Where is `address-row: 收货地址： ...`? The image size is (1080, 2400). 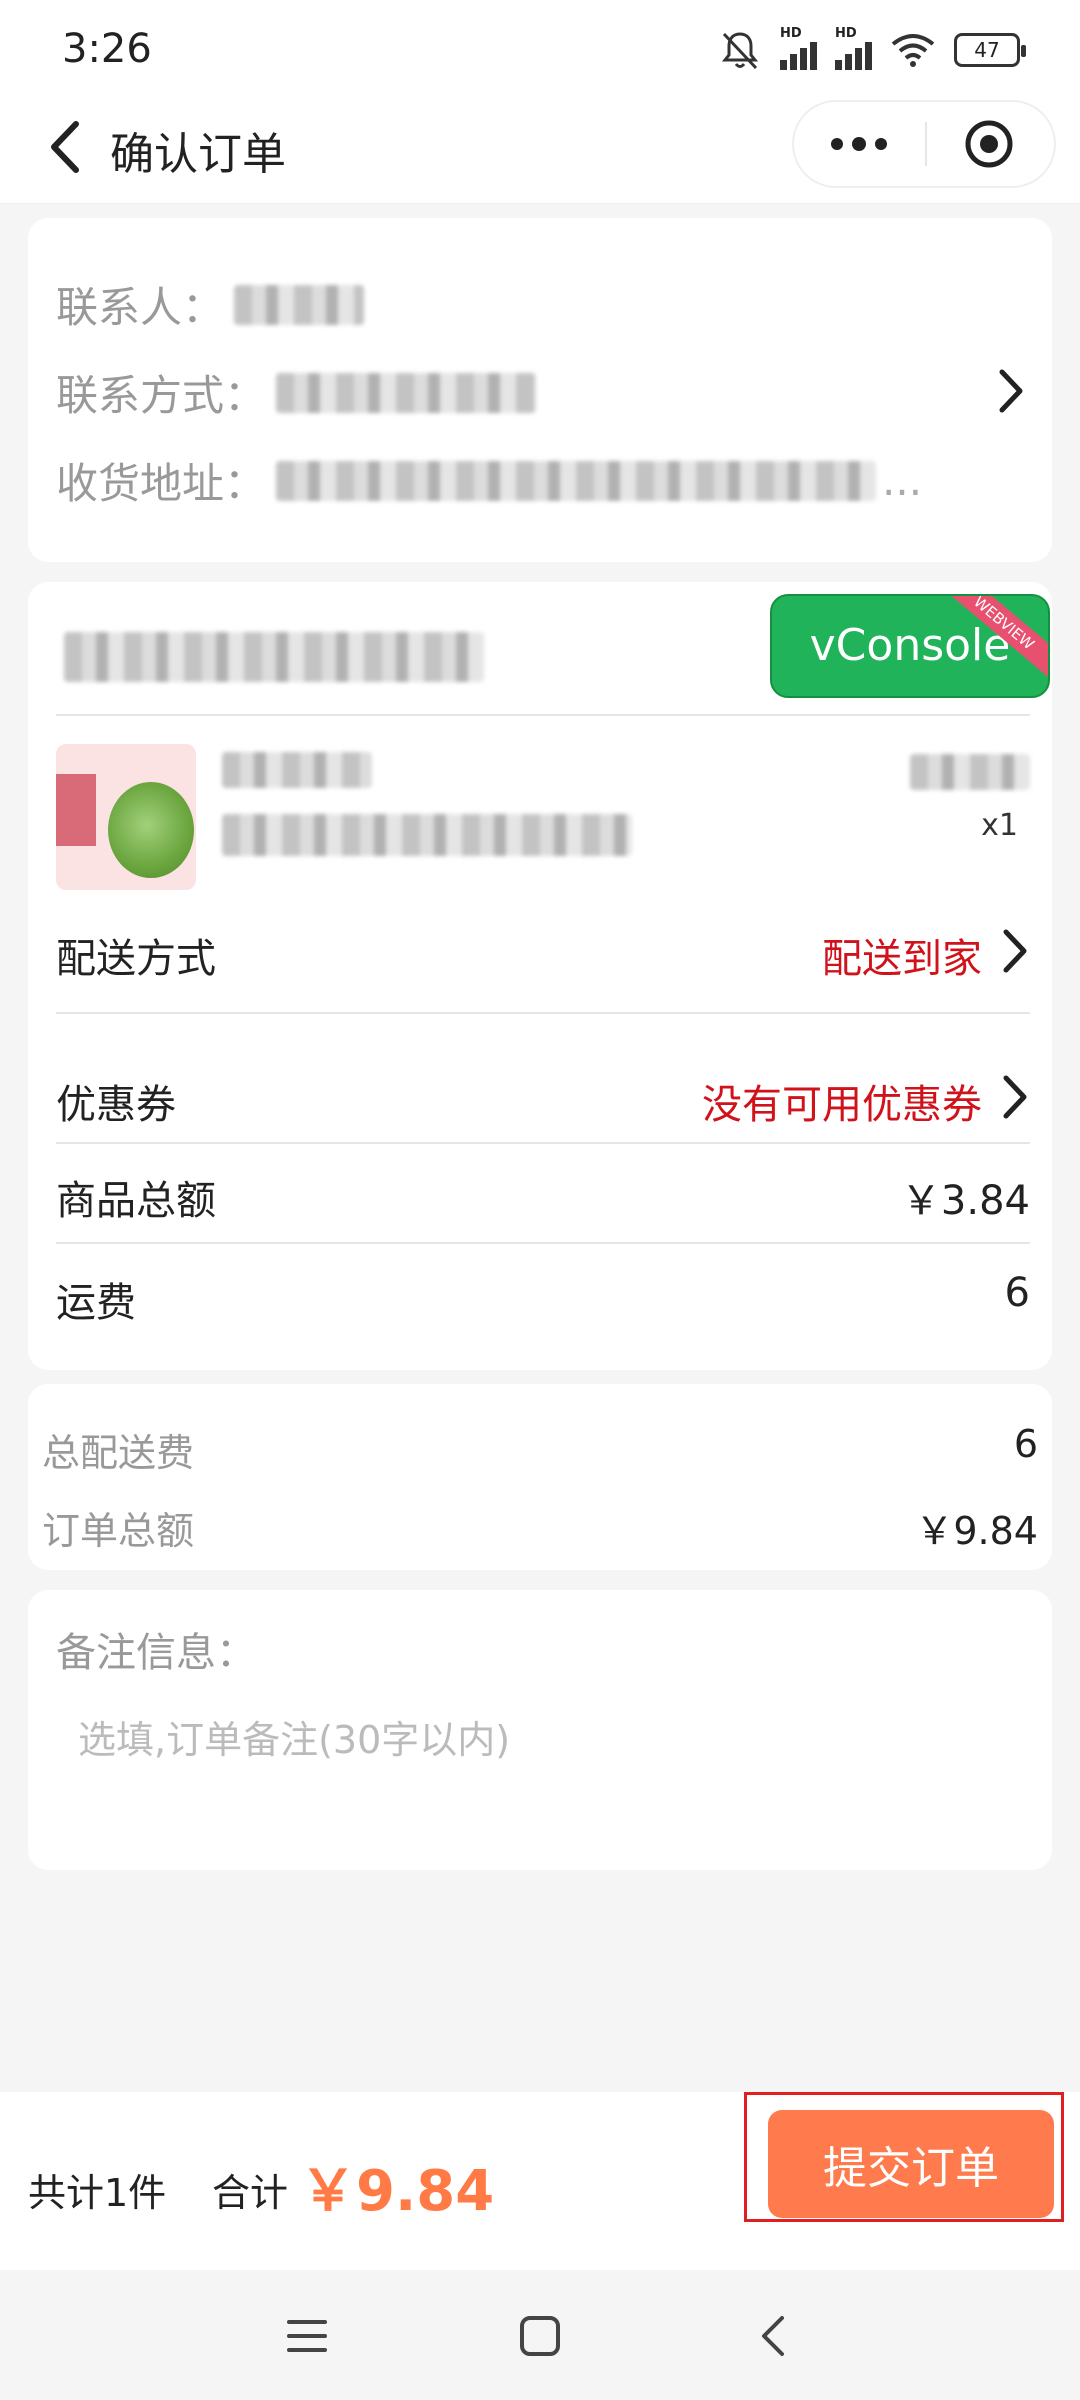
address-row: 收货地址： ... is located at coordinates (489, 480).